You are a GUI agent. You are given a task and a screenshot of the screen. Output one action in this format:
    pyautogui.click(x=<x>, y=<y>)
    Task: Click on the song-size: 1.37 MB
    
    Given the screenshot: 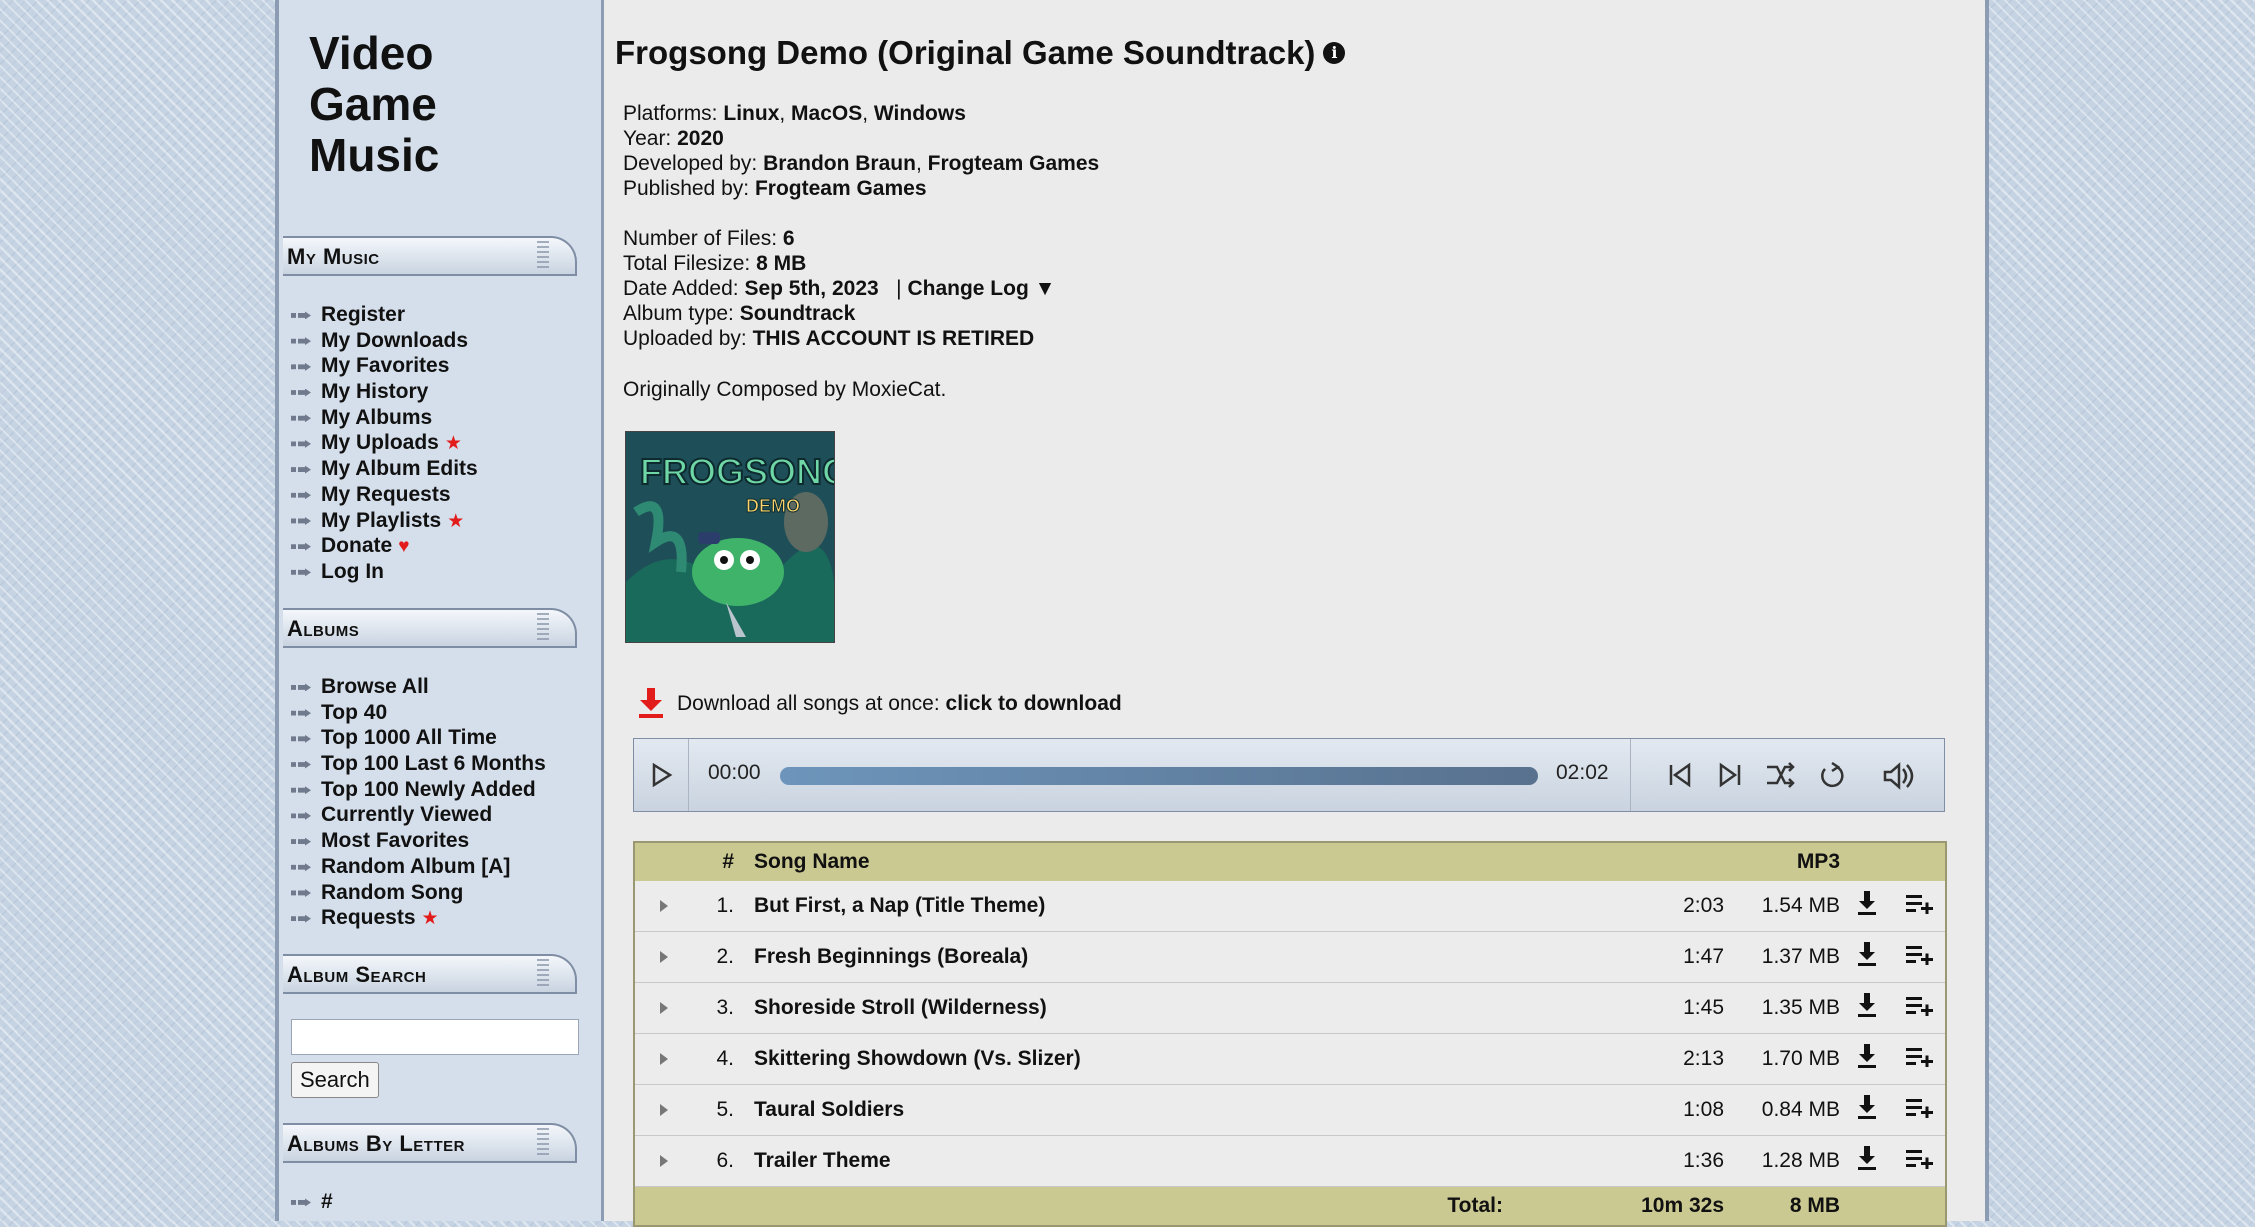 What is the action you would take?
    pyautogui.click(x=1783, y=957)
    